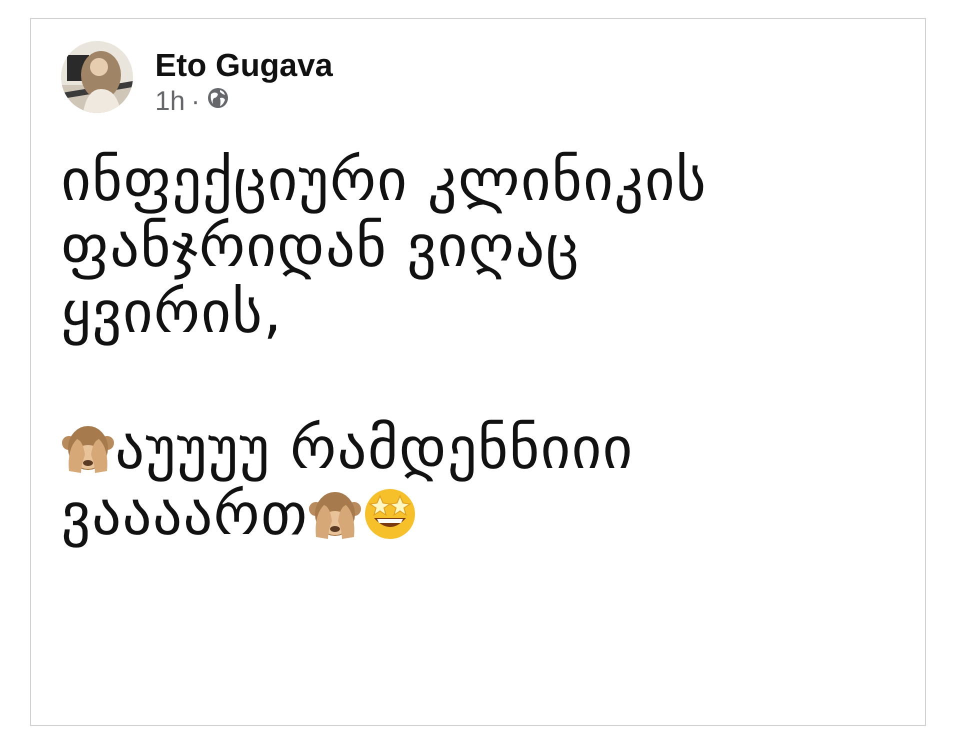 The image size is (960, 756). I want to click on post-text: აუუუუ რამდენნიიი, so click(374, 448).